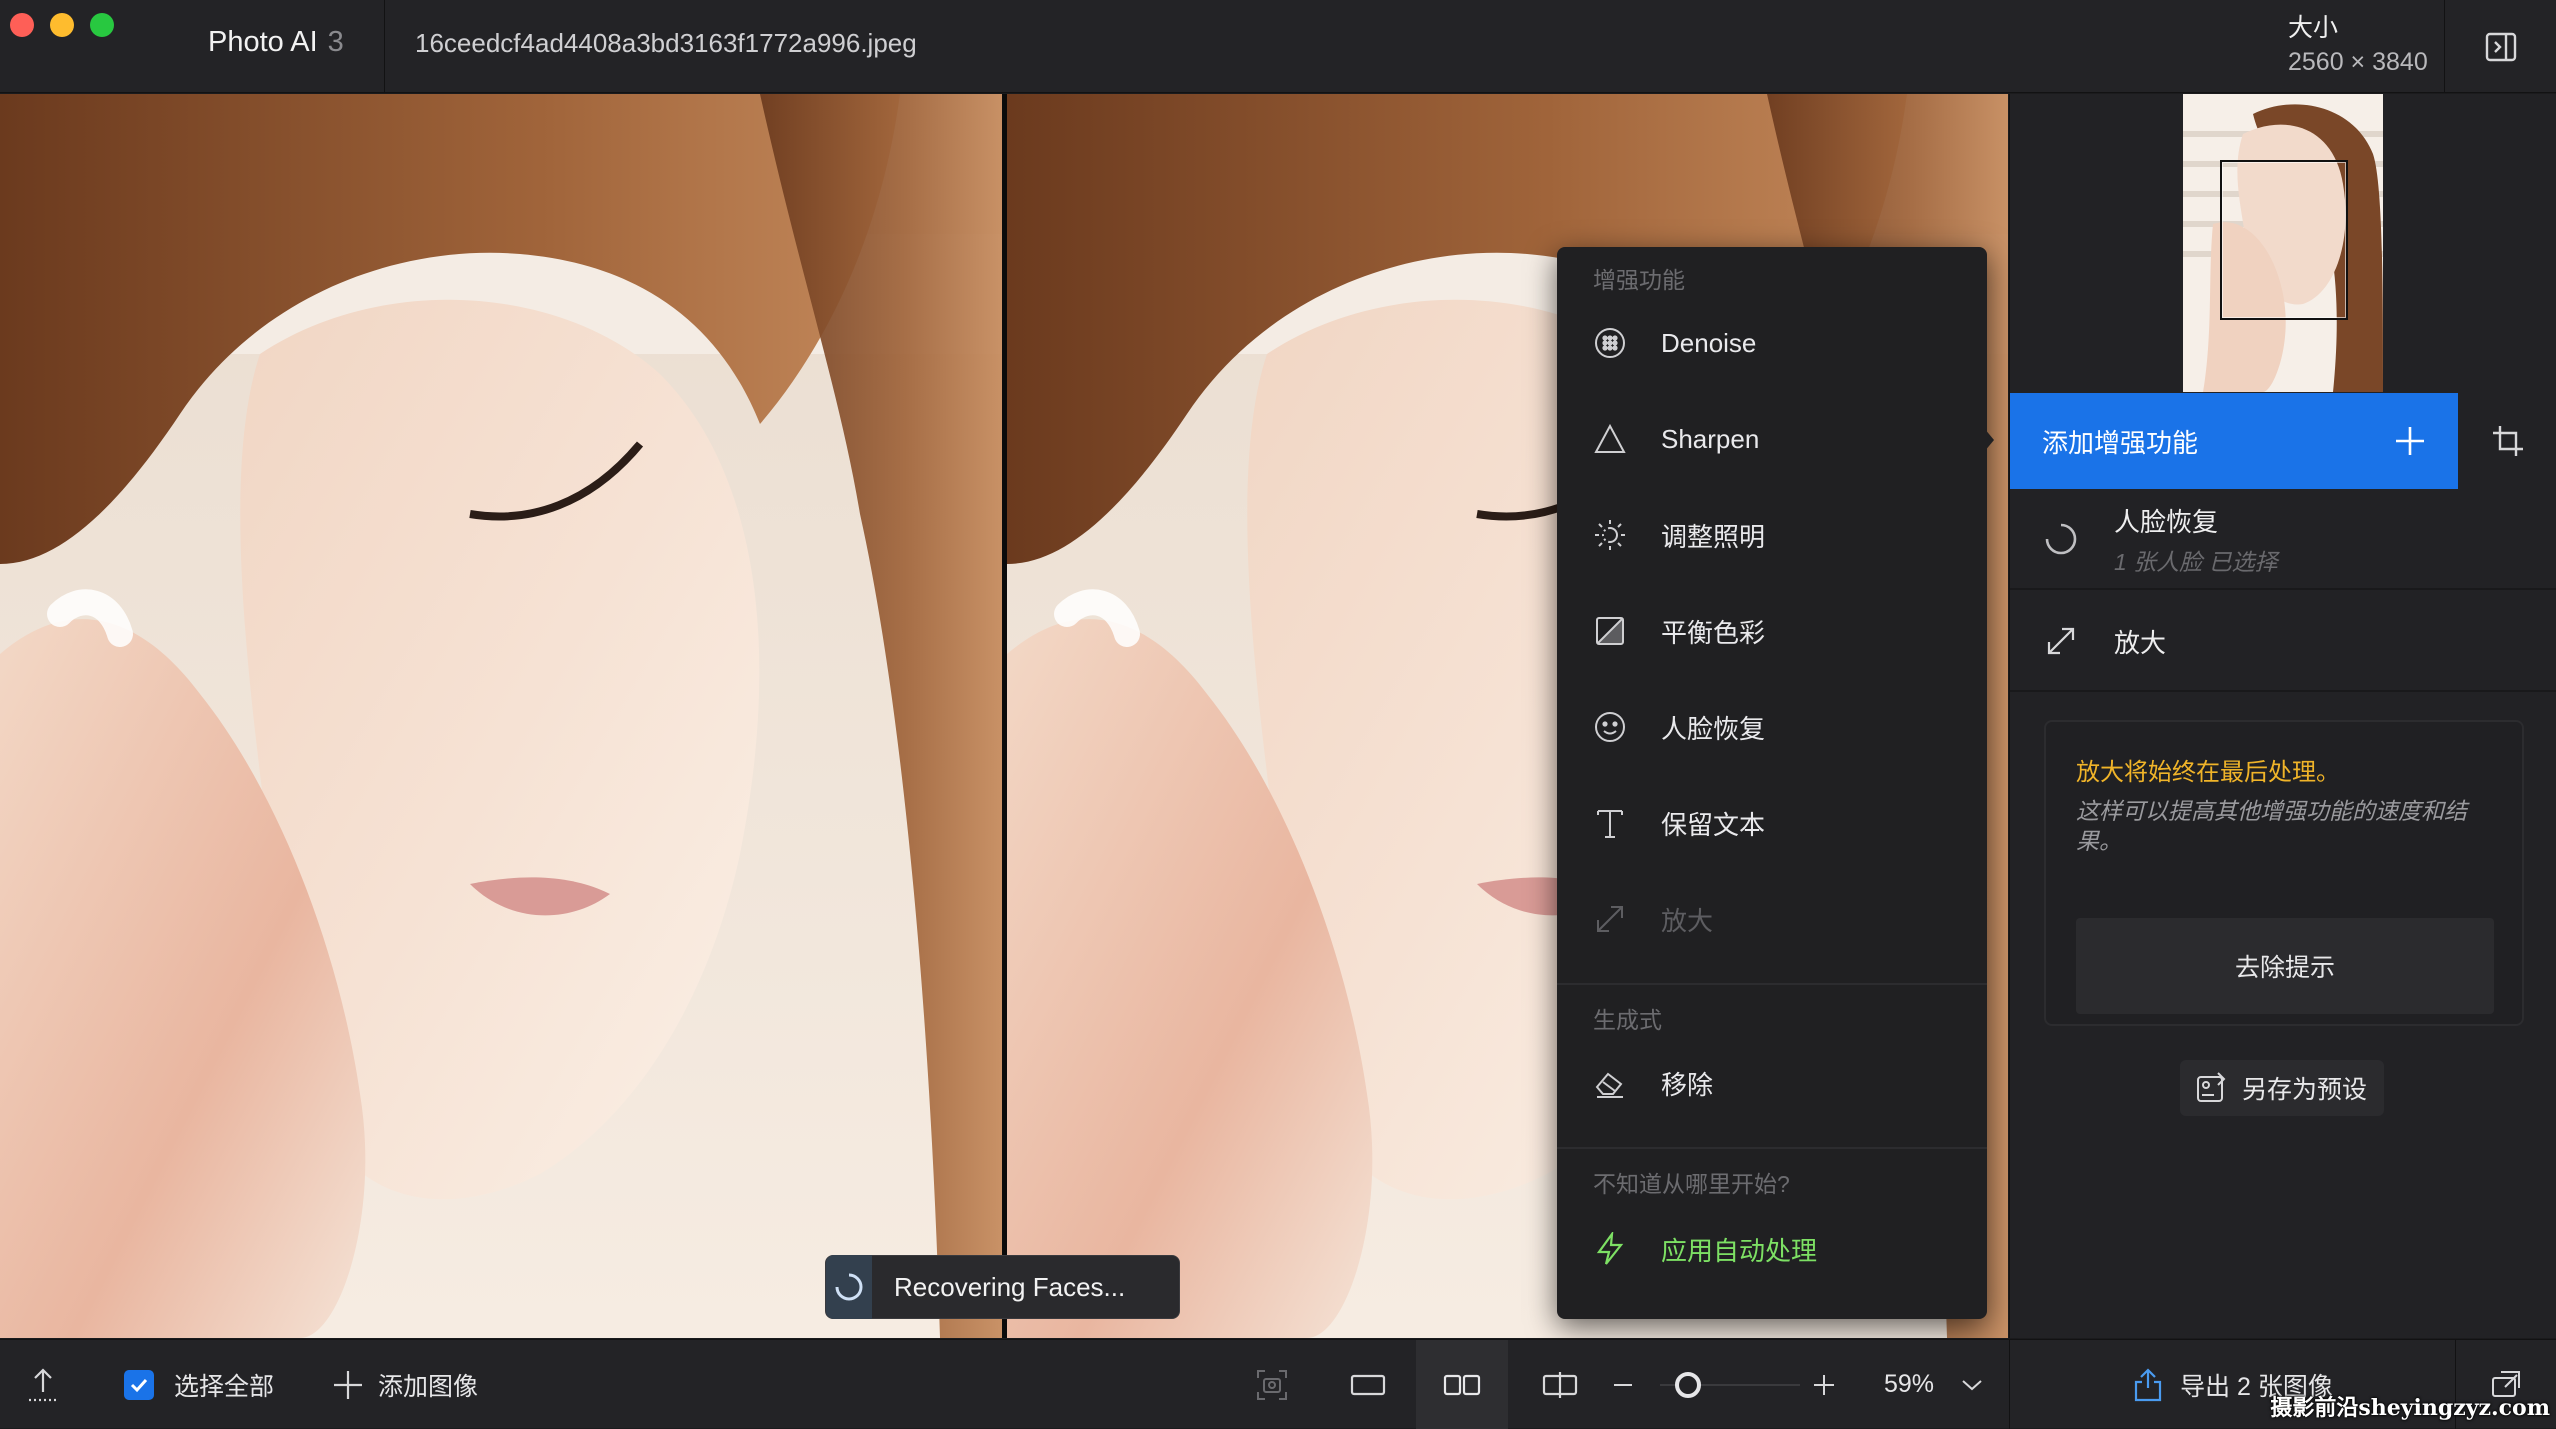 This screenshot has width=2556, height=1429. Describe the element at coordinates (1709, 342) in the screenshot. I see `menu-item-label: Denoise` at that location.